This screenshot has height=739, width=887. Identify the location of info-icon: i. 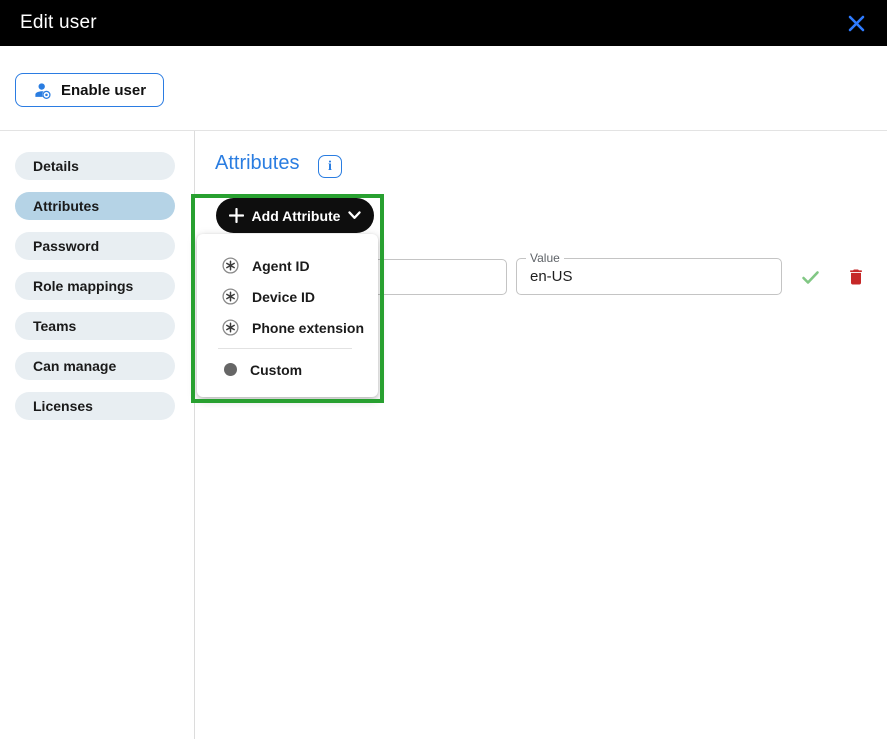
(330, 166).